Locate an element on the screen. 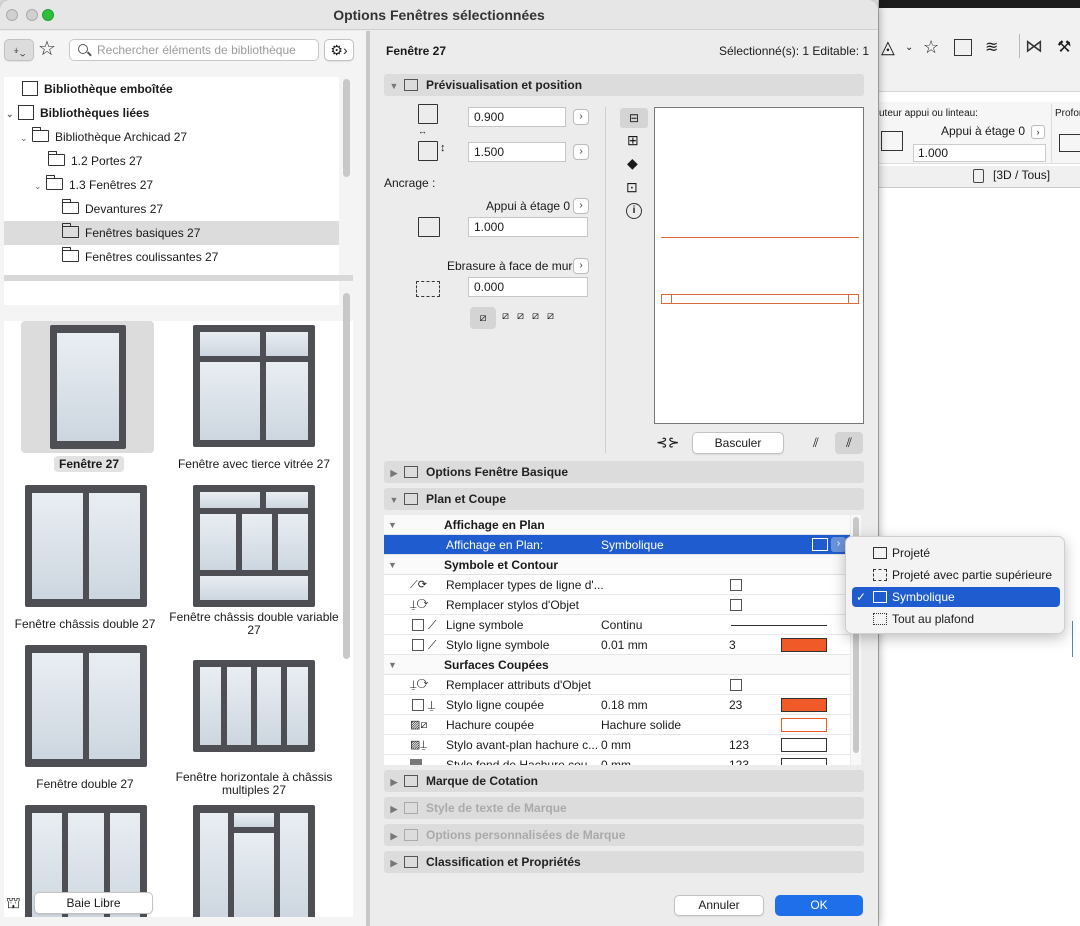 This screenshot has width=1080, height=926. reveal-type-1-button: ⧄ is located at coordinates (483, 318).